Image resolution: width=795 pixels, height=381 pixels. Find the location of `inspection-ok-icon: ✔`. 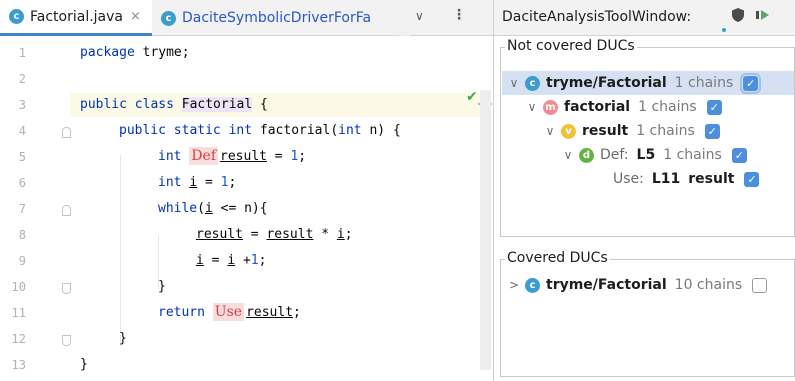

inspection-ok-icon: ✔ is located at coordinates (472, 97).